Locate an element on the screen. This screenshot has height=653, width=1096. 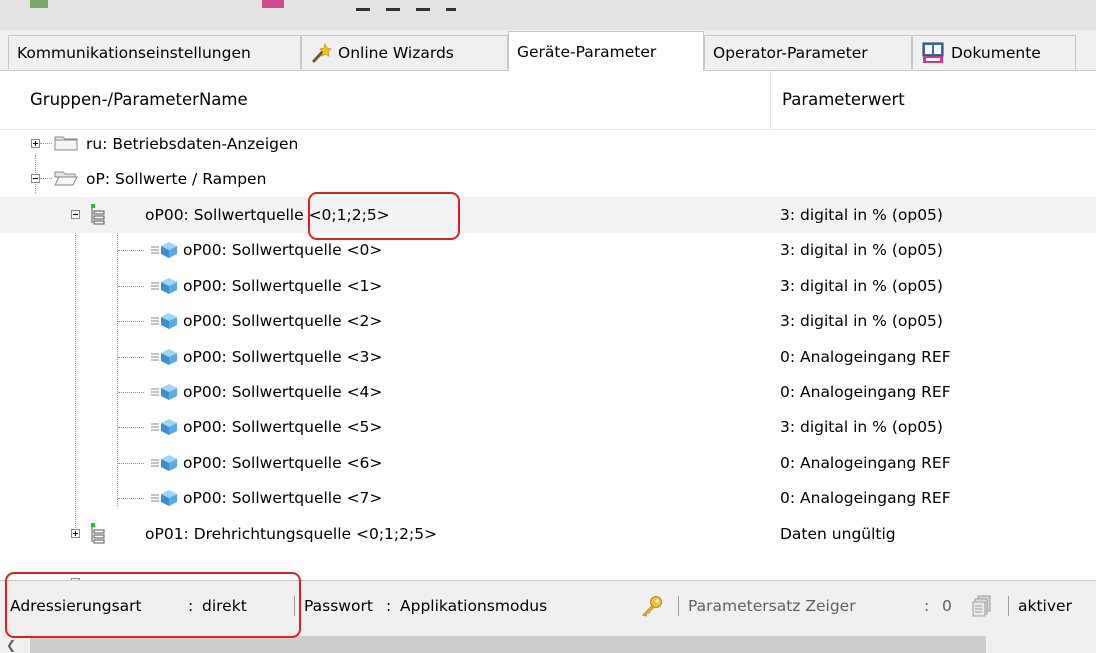
tab-dokumente: Dokumente is located at coordinates (994, 52).